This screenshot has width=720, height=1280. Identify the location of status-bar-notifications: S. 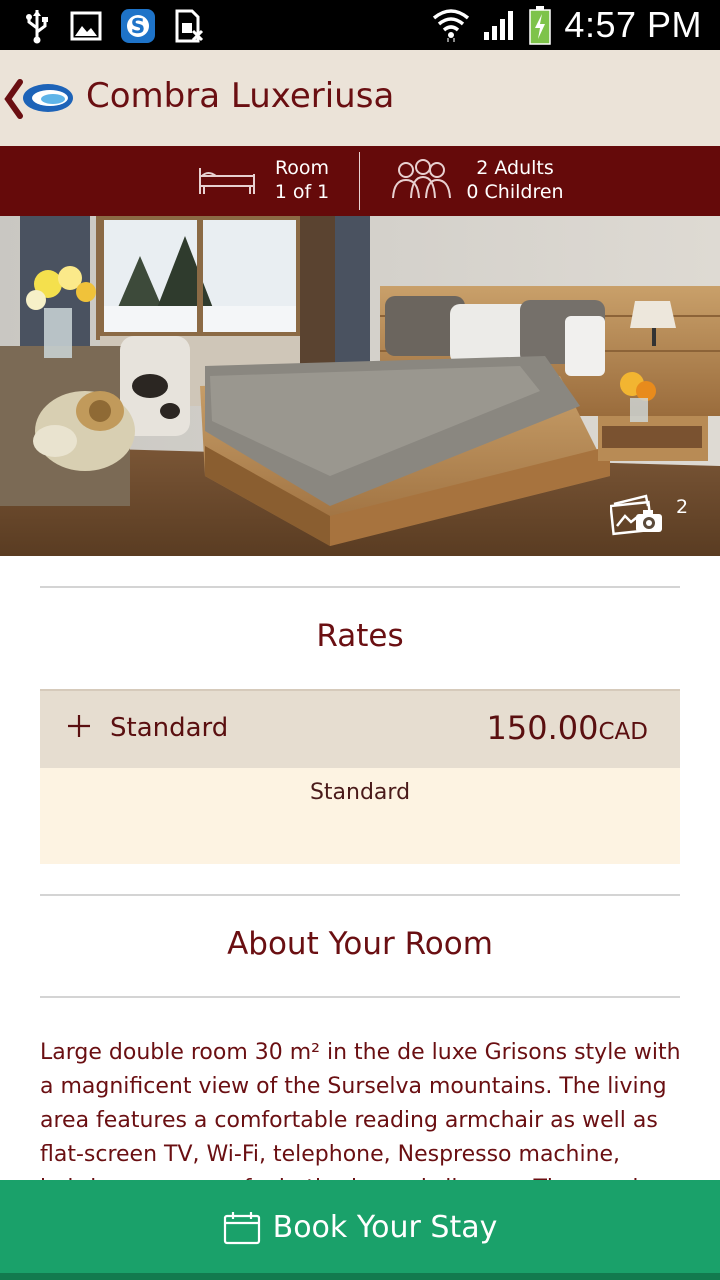
(113, 26).